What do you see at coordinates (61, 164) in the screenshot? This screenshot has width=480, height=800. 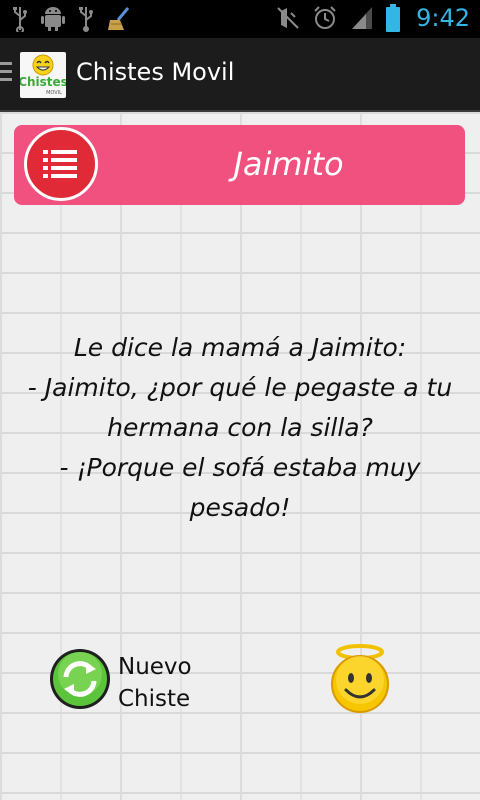 I see `list-icon` at bounding box center [61, 164].